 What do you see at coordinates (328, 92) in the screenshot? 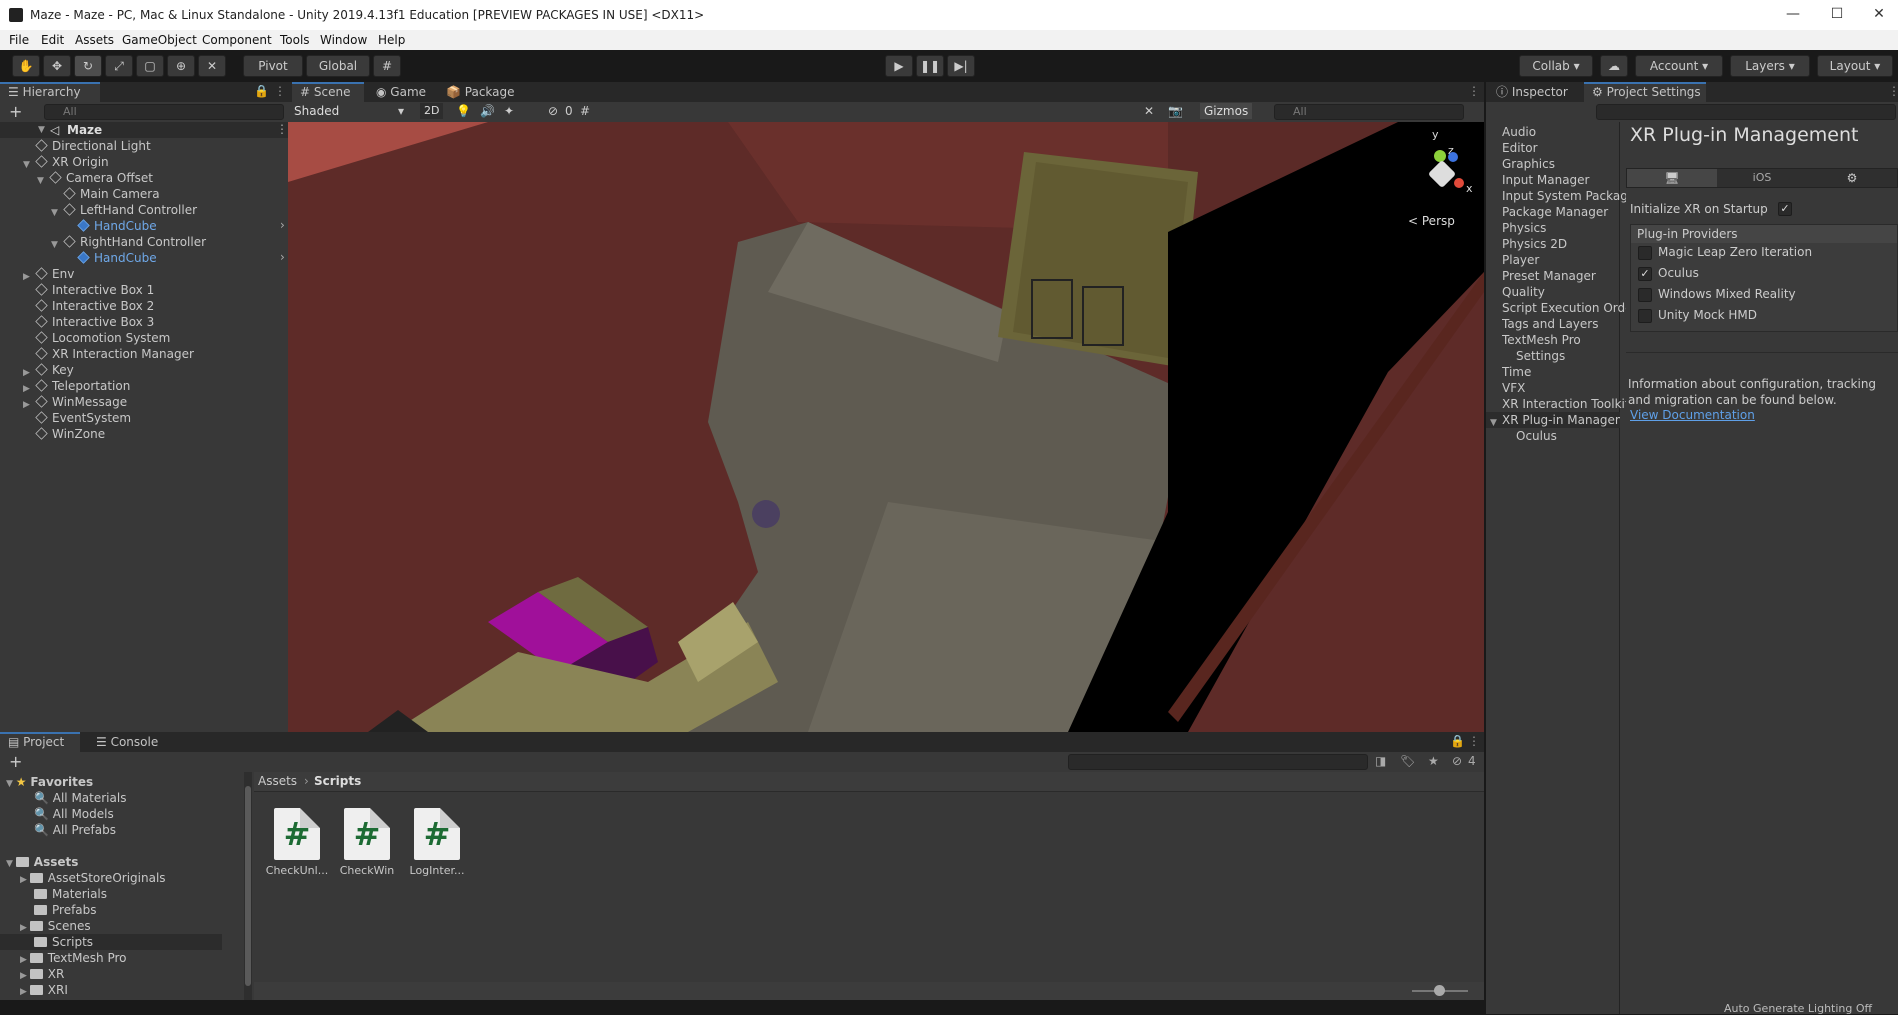
I see `tab-scene: # Scene` at bounding box center [328, 92].